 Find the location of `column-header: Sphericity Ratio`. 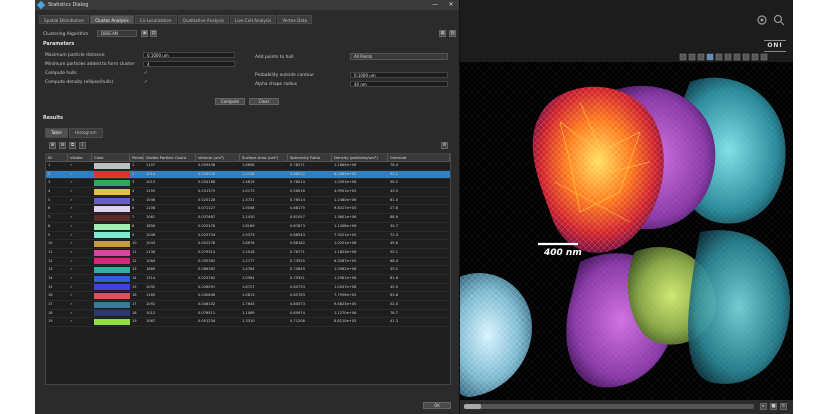

column-header: Sphericity Ratio is located at coordinates (310, 157).